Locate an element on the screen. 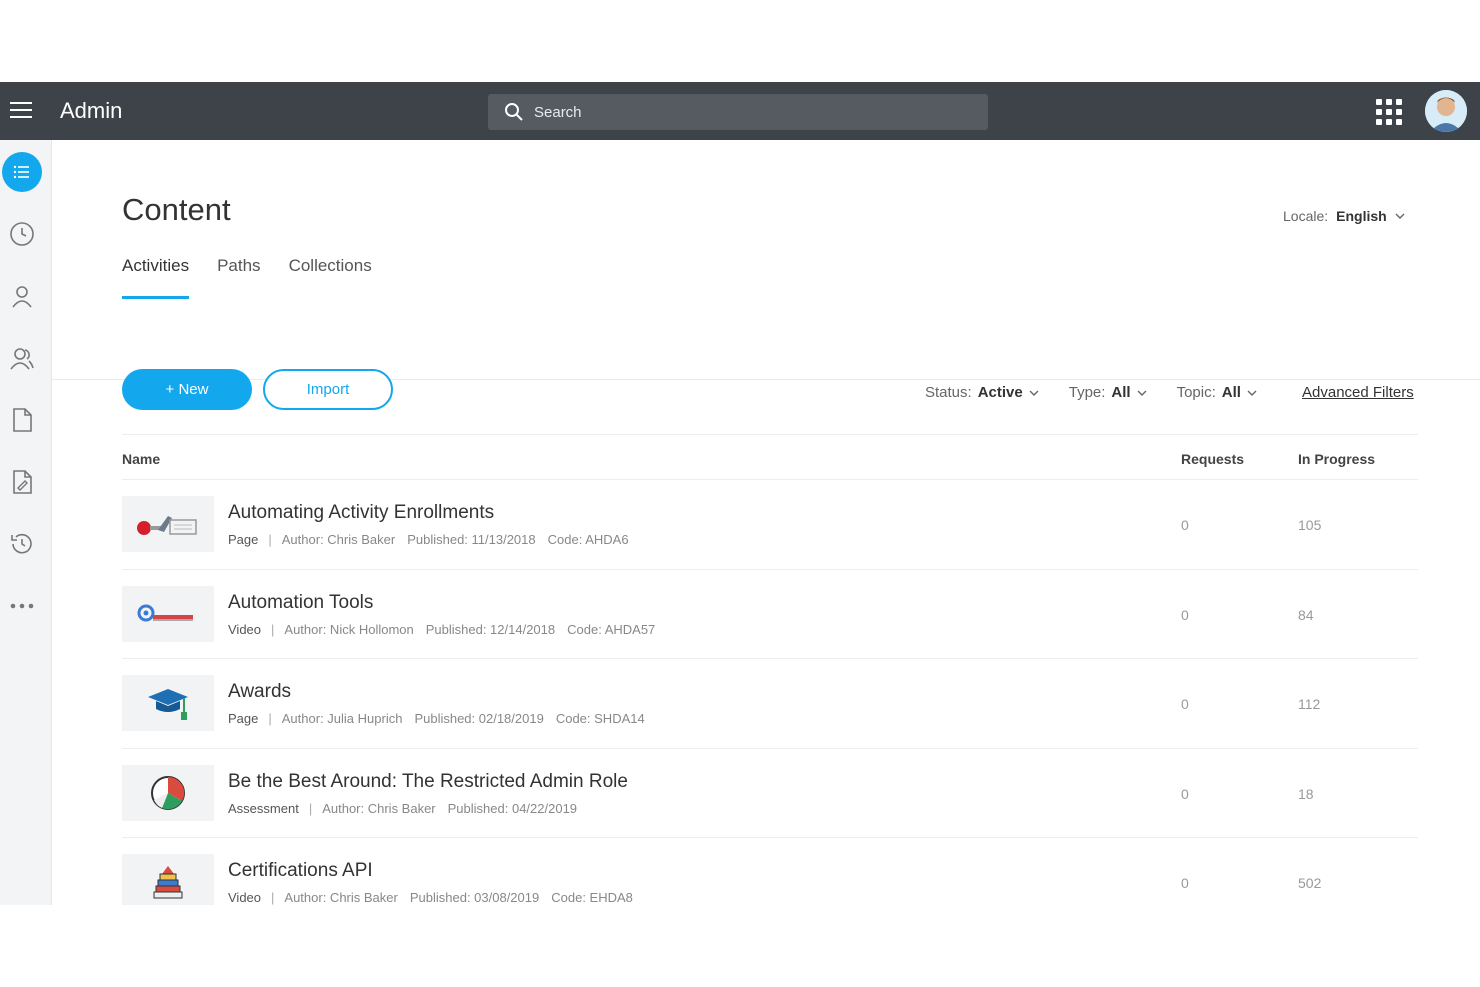 The height and width of the screenshot is (987, 1480). history-icon is located at coordinates (21, 543).